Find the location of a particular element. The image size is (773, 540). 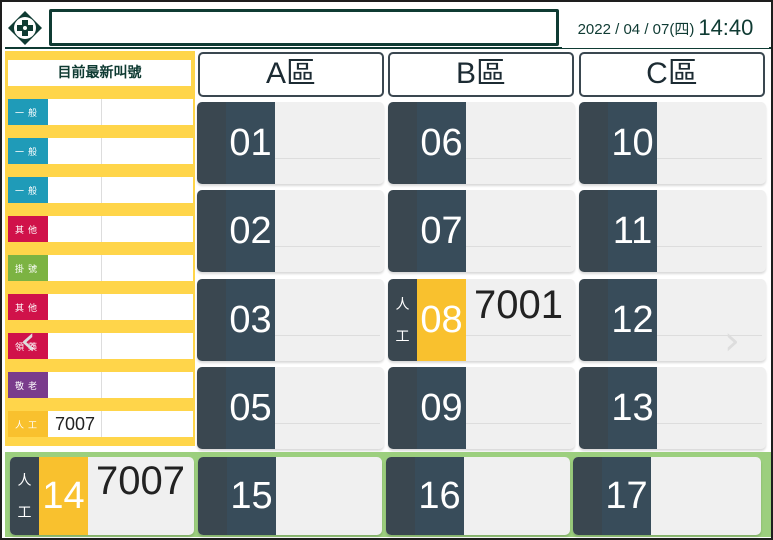

latest-call-row: 人工 7007 is located at coordinates (100, 424).